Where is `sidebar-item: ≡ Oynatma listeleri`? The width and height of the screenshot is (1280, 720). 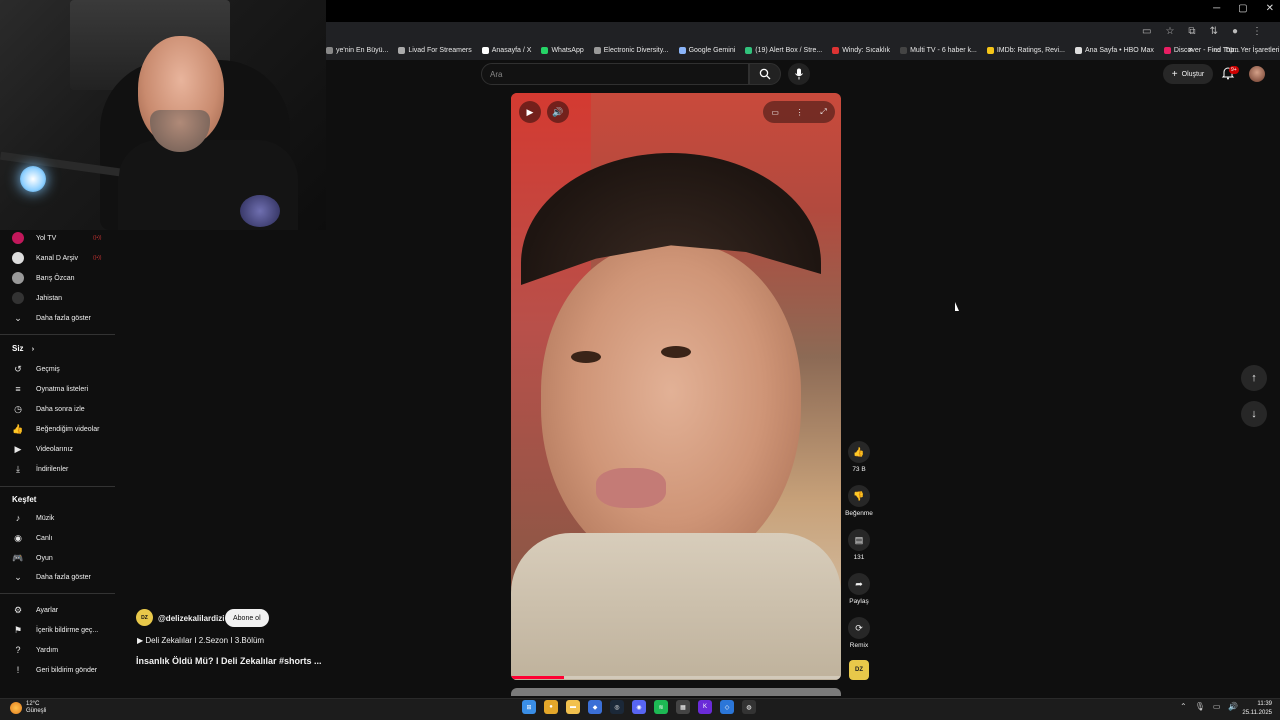
sidebar-item: ≡ Oynatma listeleri is located at coordinates (50, 389).